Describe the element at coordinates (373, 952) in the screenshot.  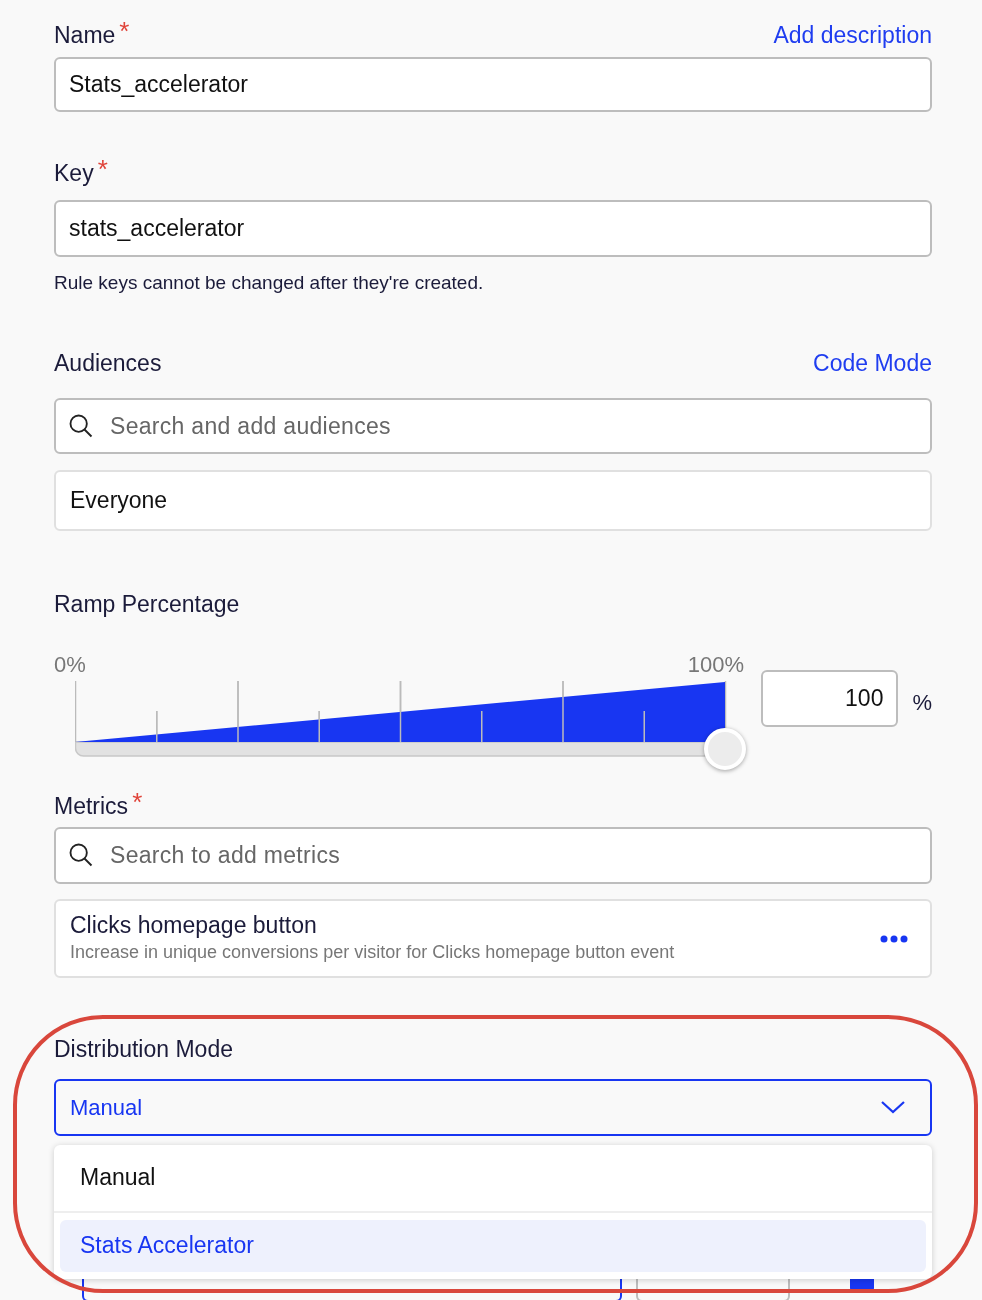
I see `metric-description: Increase in unique conversions per visitor for Clicks homepage button event` at that location.